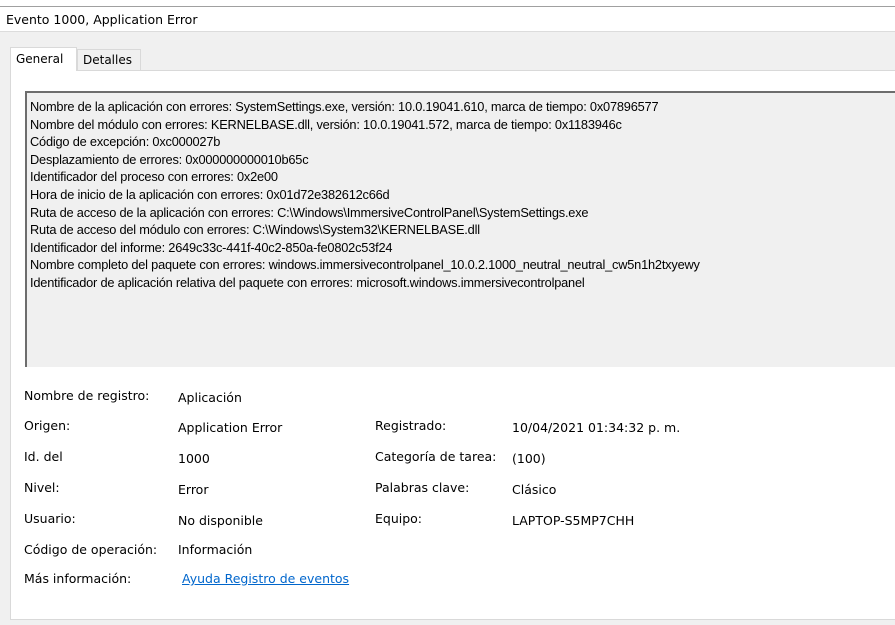 This screenshot has height=625, width=895. What do you see at coordinates (125, 142) in the screenshot?
I see `description-line: Código de excepción: 0xc000027b` at bounding box center [125, 142].